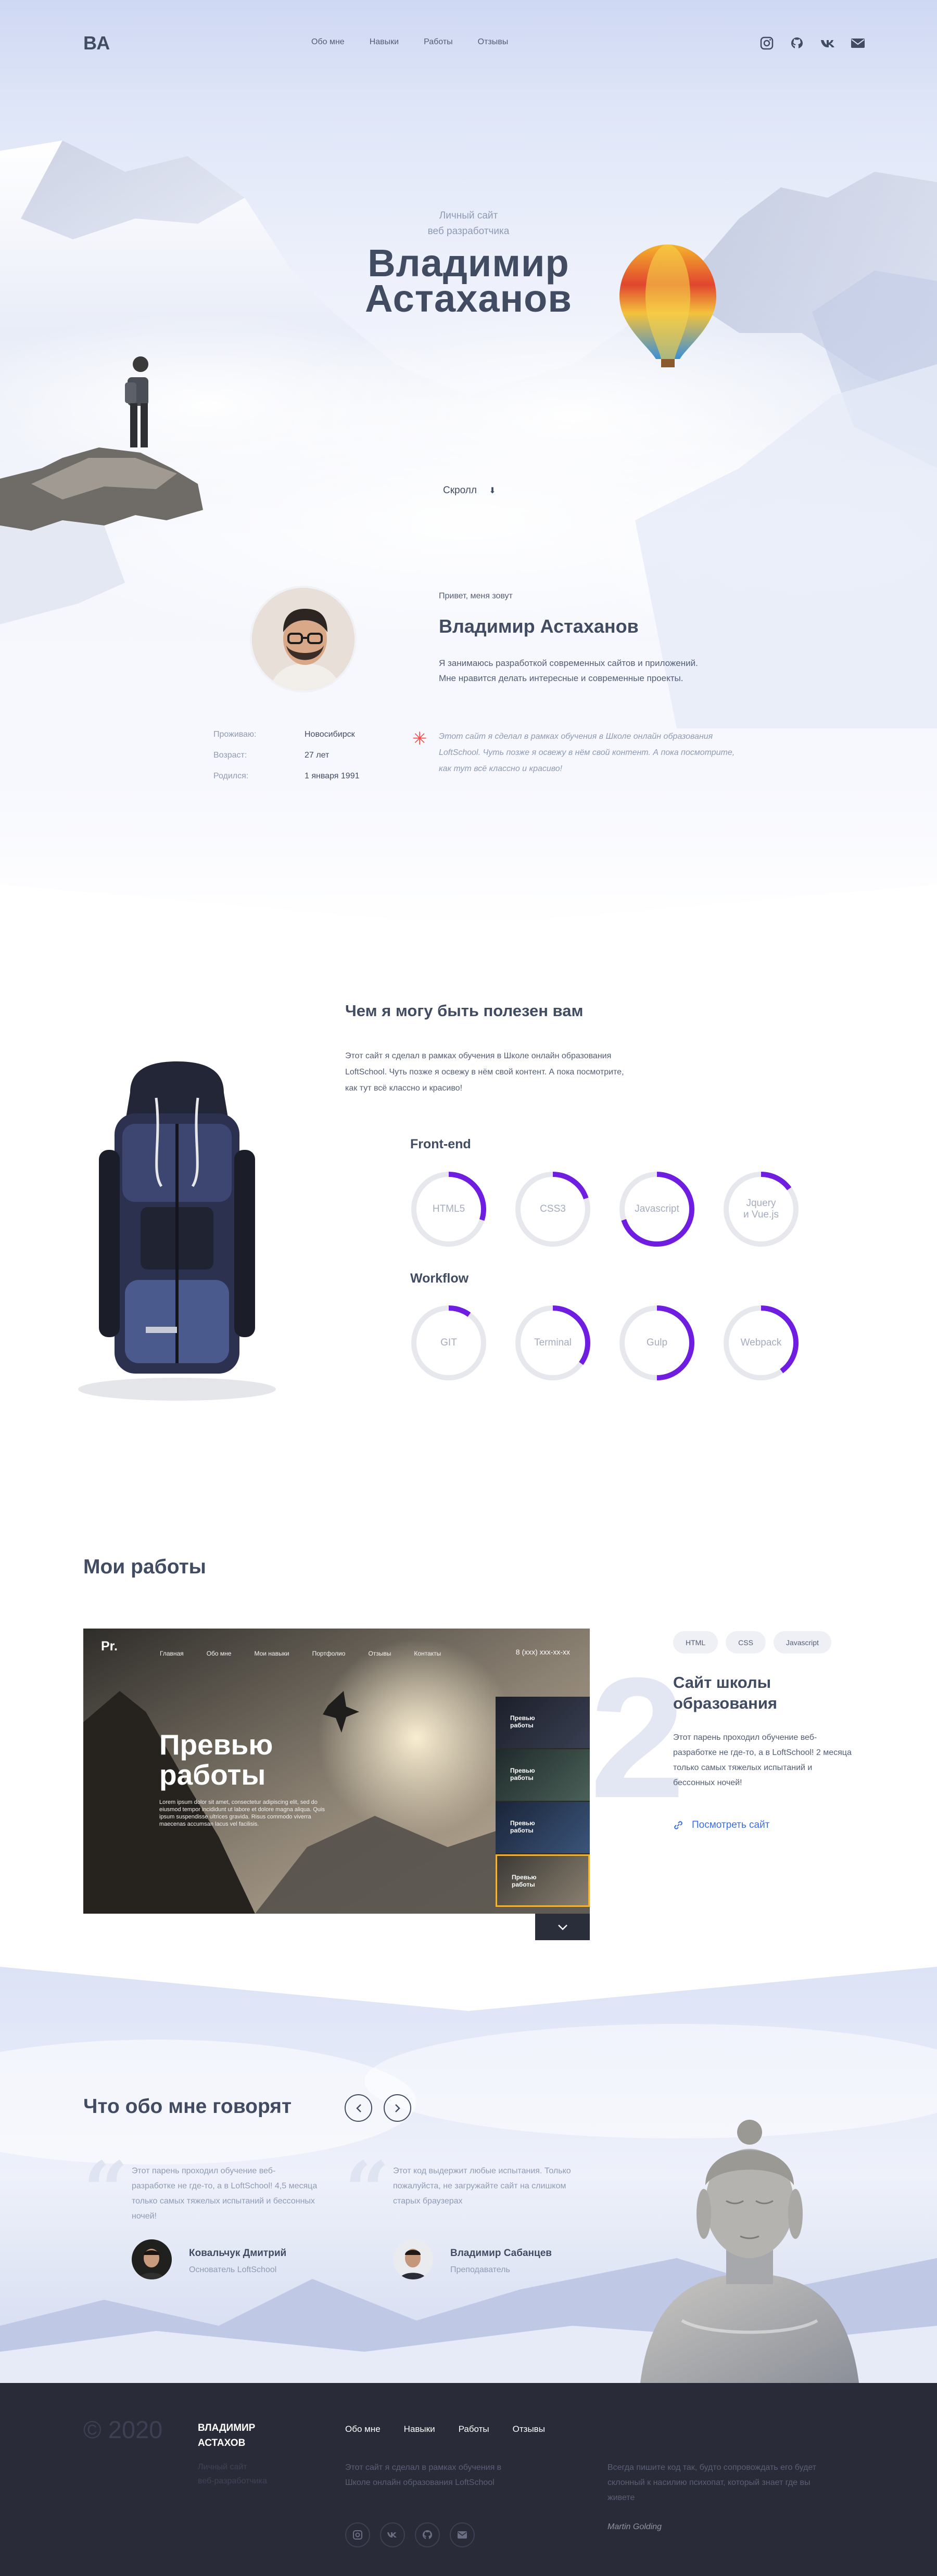 This screenshot has width=937, height=2576. What do you see at coordinates (802, 1643) in the screenshot?
I see `tag: Javascript` at bounding box center [802, 1643].